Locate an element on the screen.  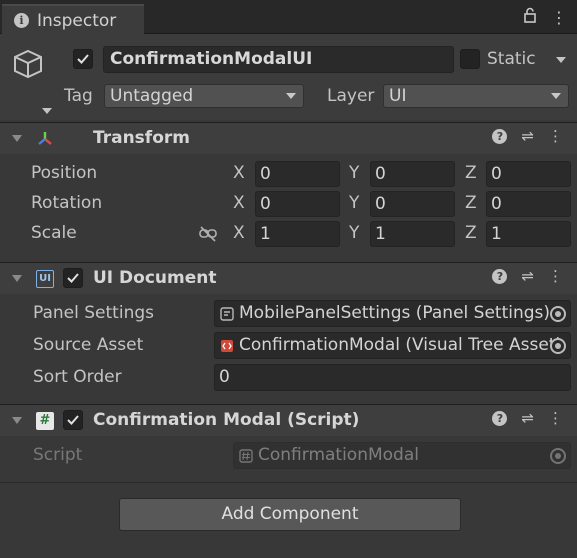
script-component-header: # Confirmation Modal (Script) ? ⇌ ⋮ is located at coordinates (288, 420).